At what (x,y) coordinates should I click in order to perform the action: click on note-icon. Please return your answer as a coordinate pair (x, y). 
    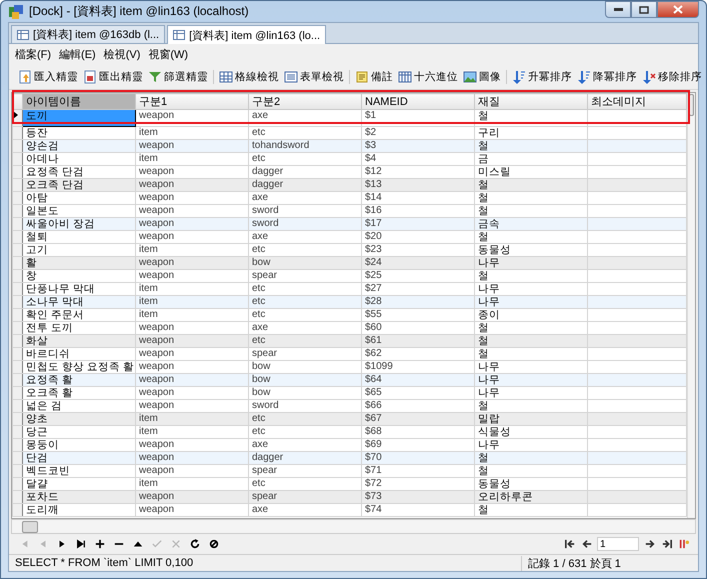
    Looking at the image, I should click on (362, 77).